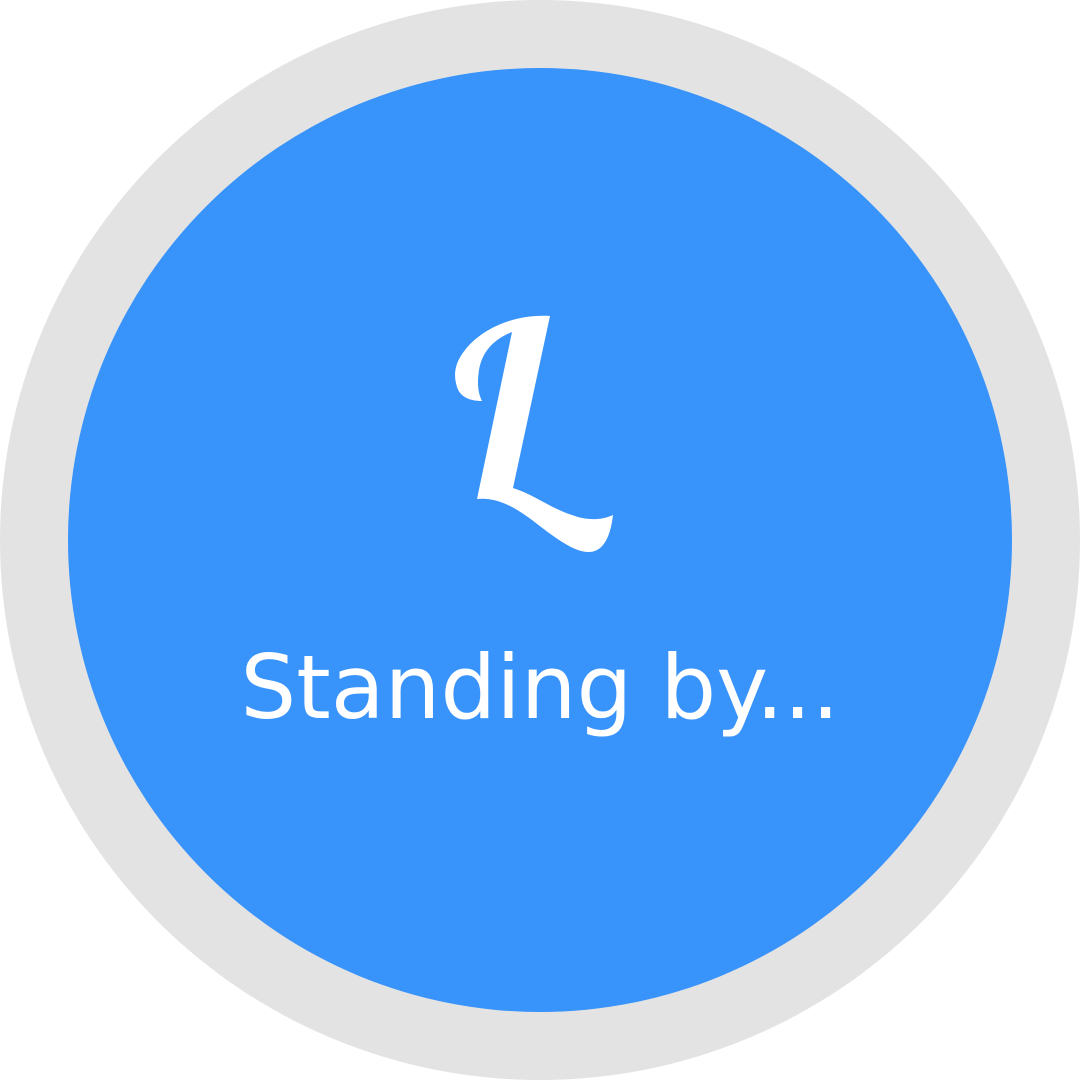 The width and height of the screenshot is (1080, 1080). I want to click on script-letter-l-icon, so click(535, 435).